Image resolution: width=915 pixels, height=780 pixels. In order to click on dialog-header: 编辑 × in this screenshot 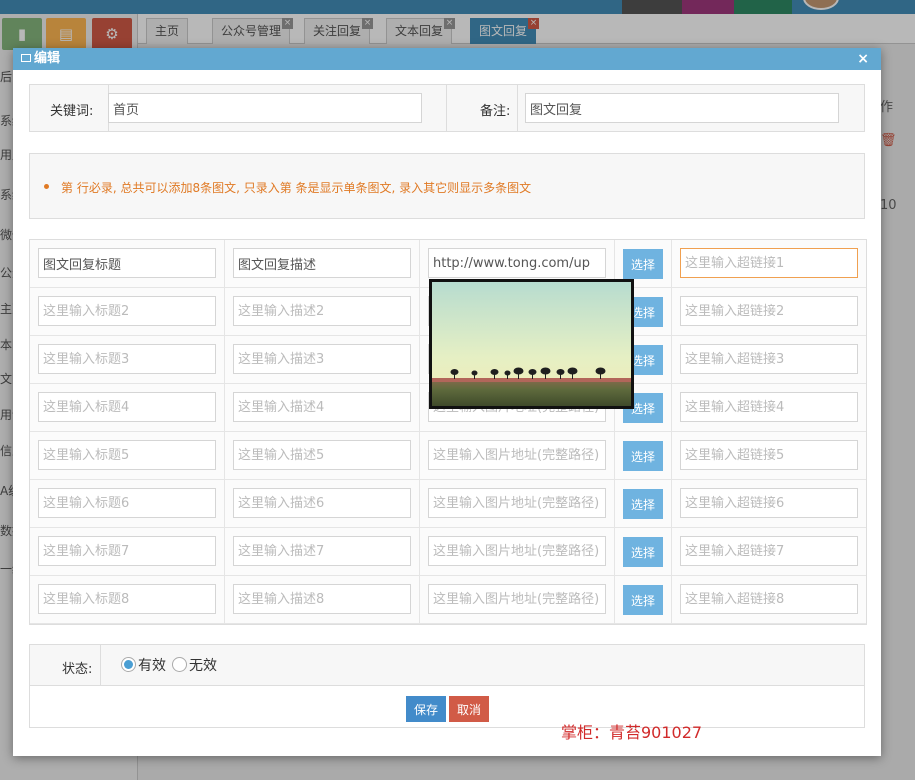, I will do `click(447, 59)`.